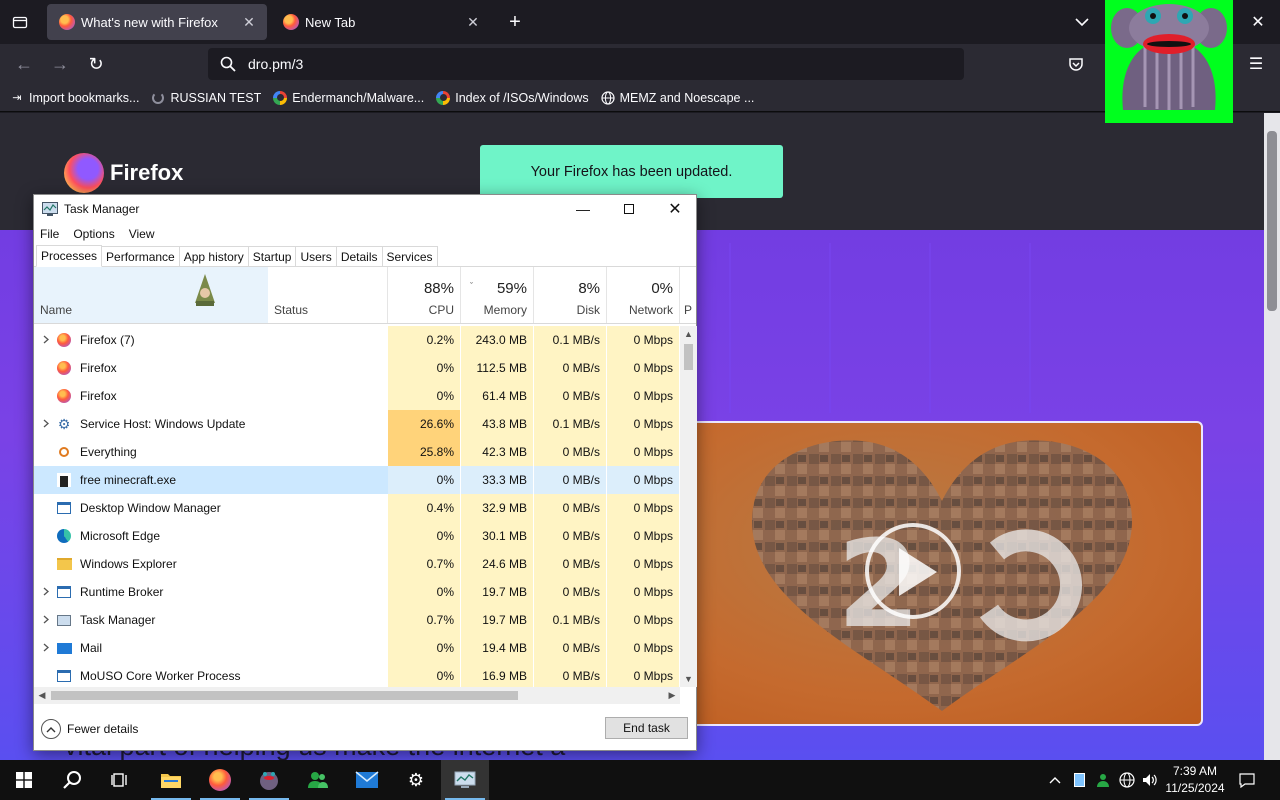  What do you see at coordinates (1272, 221) in the screenshot?
I see `page-scroll-thumb` at bounding box center [1272, 221].